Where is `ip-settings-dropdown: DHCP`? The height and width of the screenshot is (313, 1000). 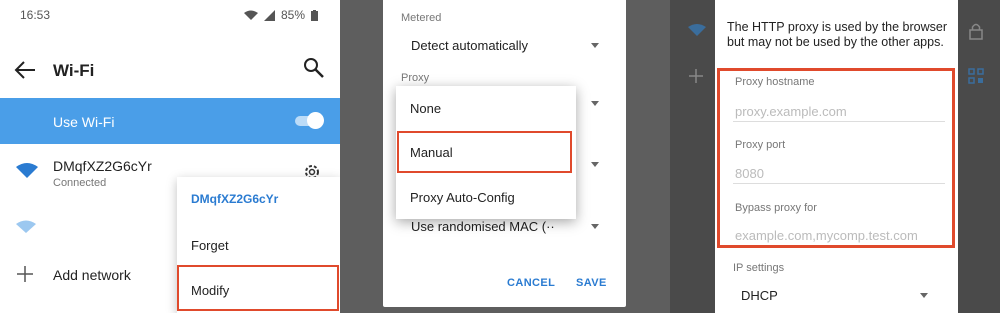 ip-settings-dropdown: DHCP is located at coordinates (759, 295).